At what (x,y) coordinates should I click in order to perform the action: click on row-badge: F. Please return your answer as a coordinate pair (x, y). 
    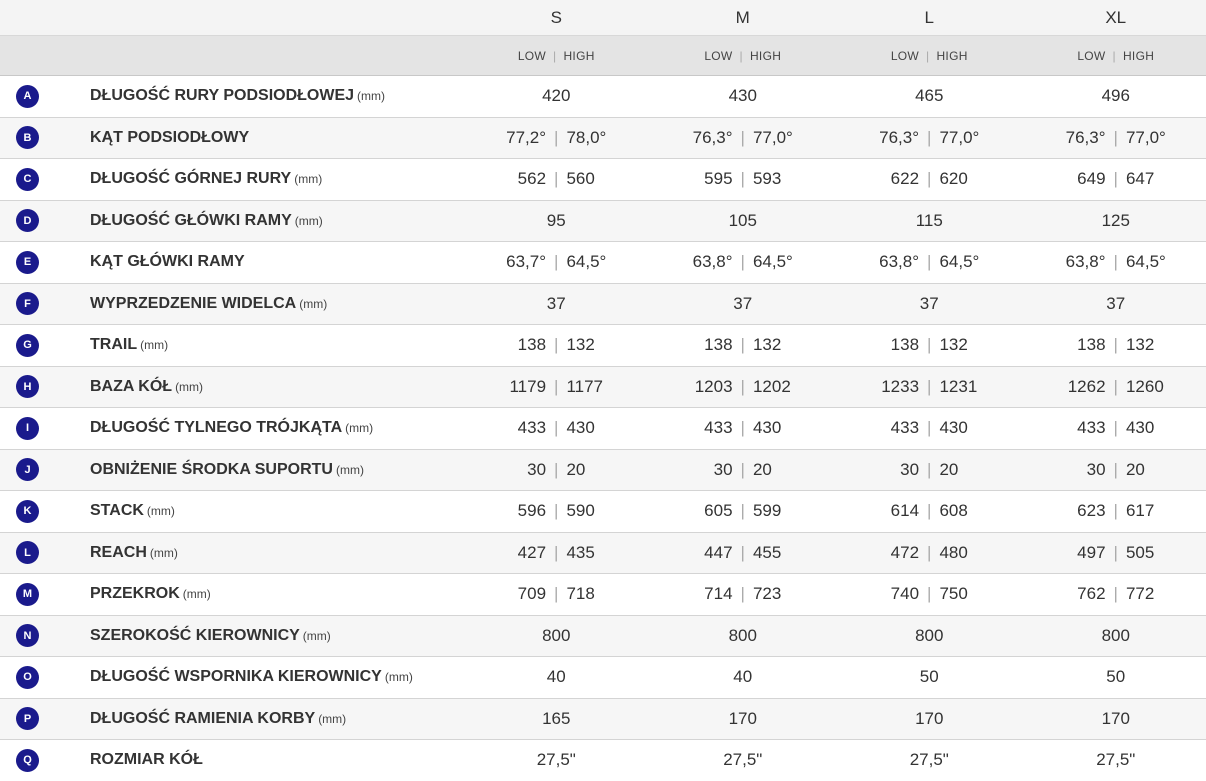
    Looking at the image, I should click on (27, 304).